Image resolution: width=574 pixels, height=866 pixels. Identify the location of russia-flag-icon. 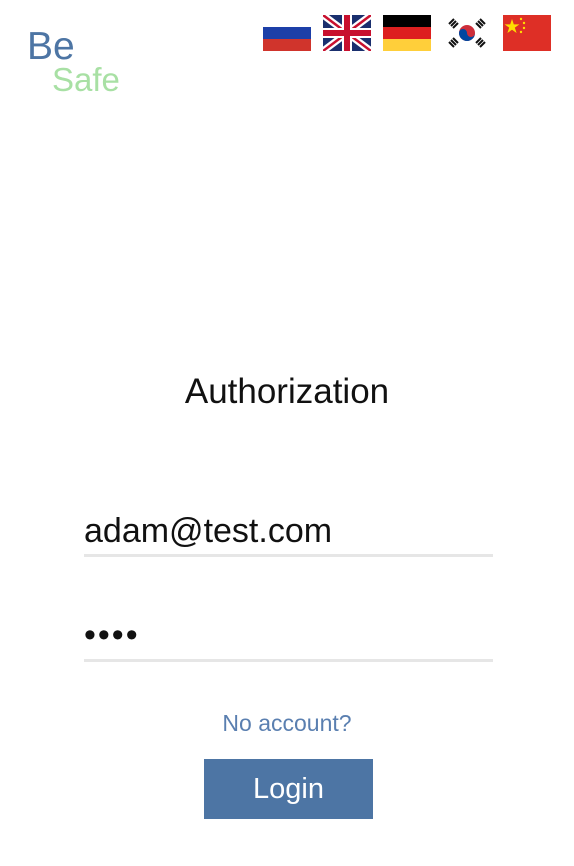
(287, 33).